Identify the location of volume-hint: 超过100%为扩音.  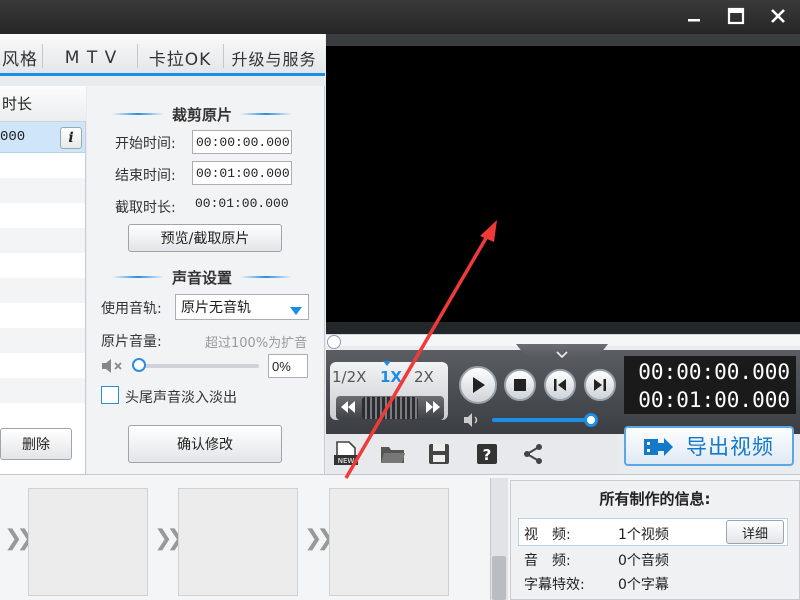
(256, 343).